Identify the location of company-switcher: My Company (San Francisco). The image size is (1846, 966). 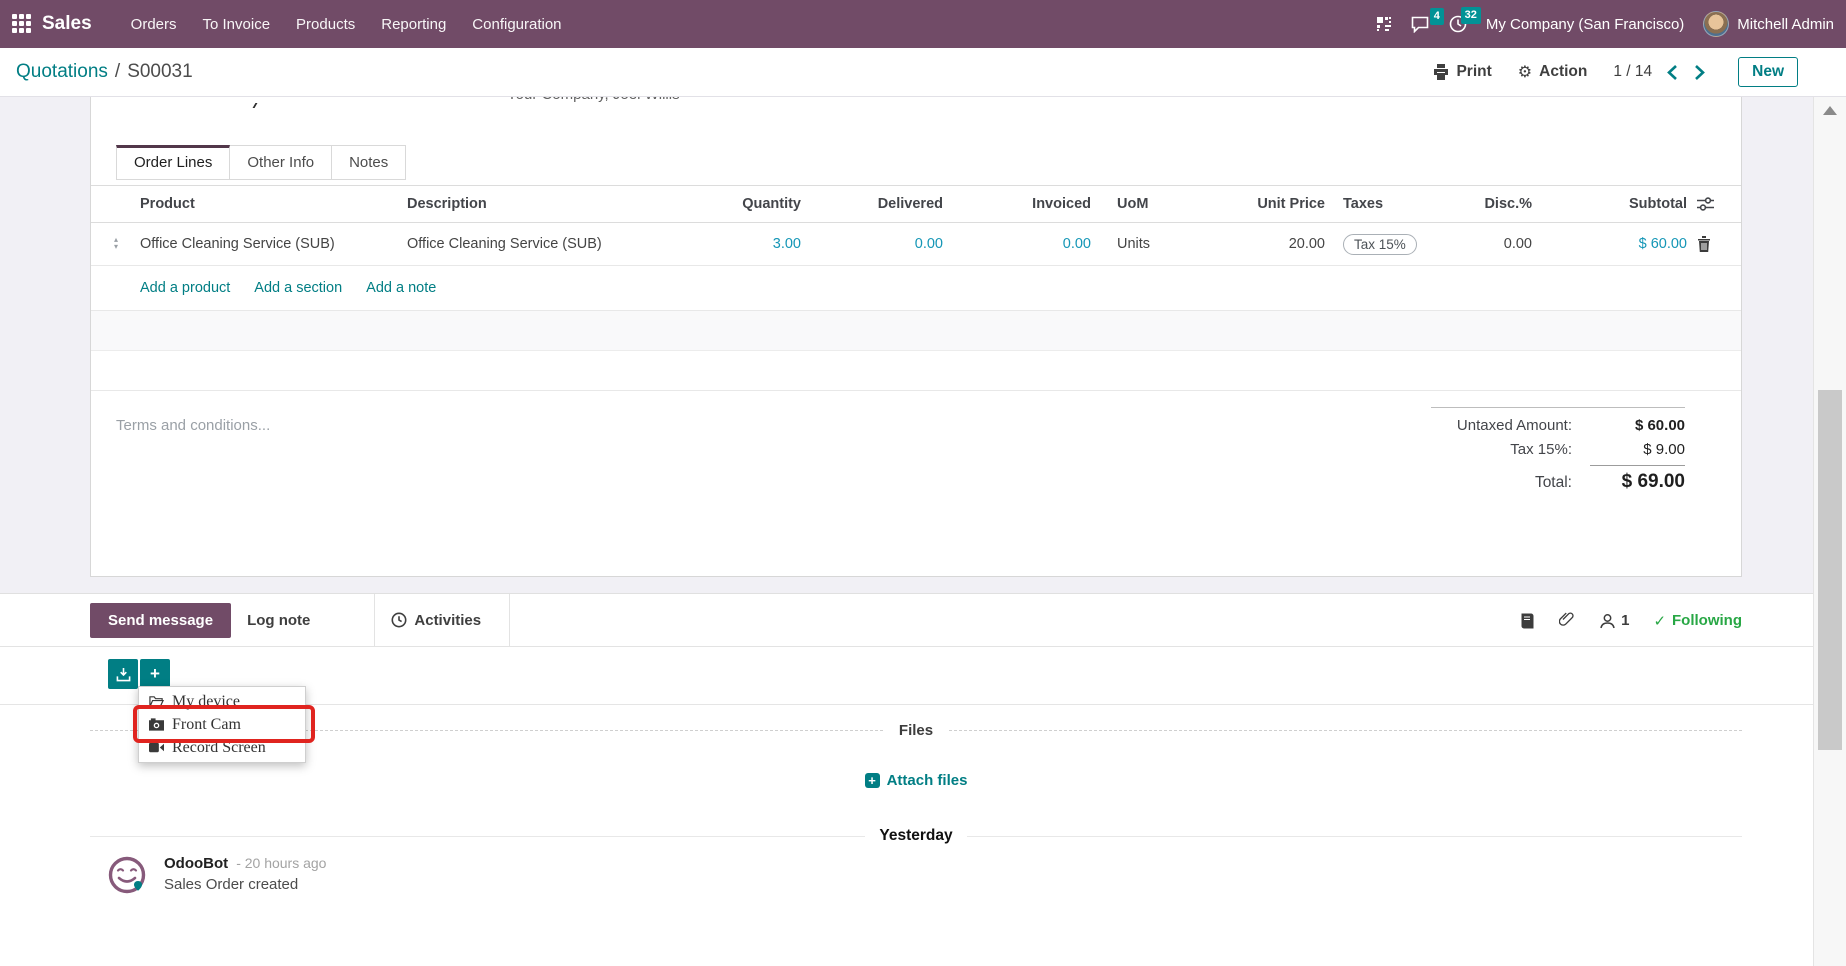
(1585, 24).